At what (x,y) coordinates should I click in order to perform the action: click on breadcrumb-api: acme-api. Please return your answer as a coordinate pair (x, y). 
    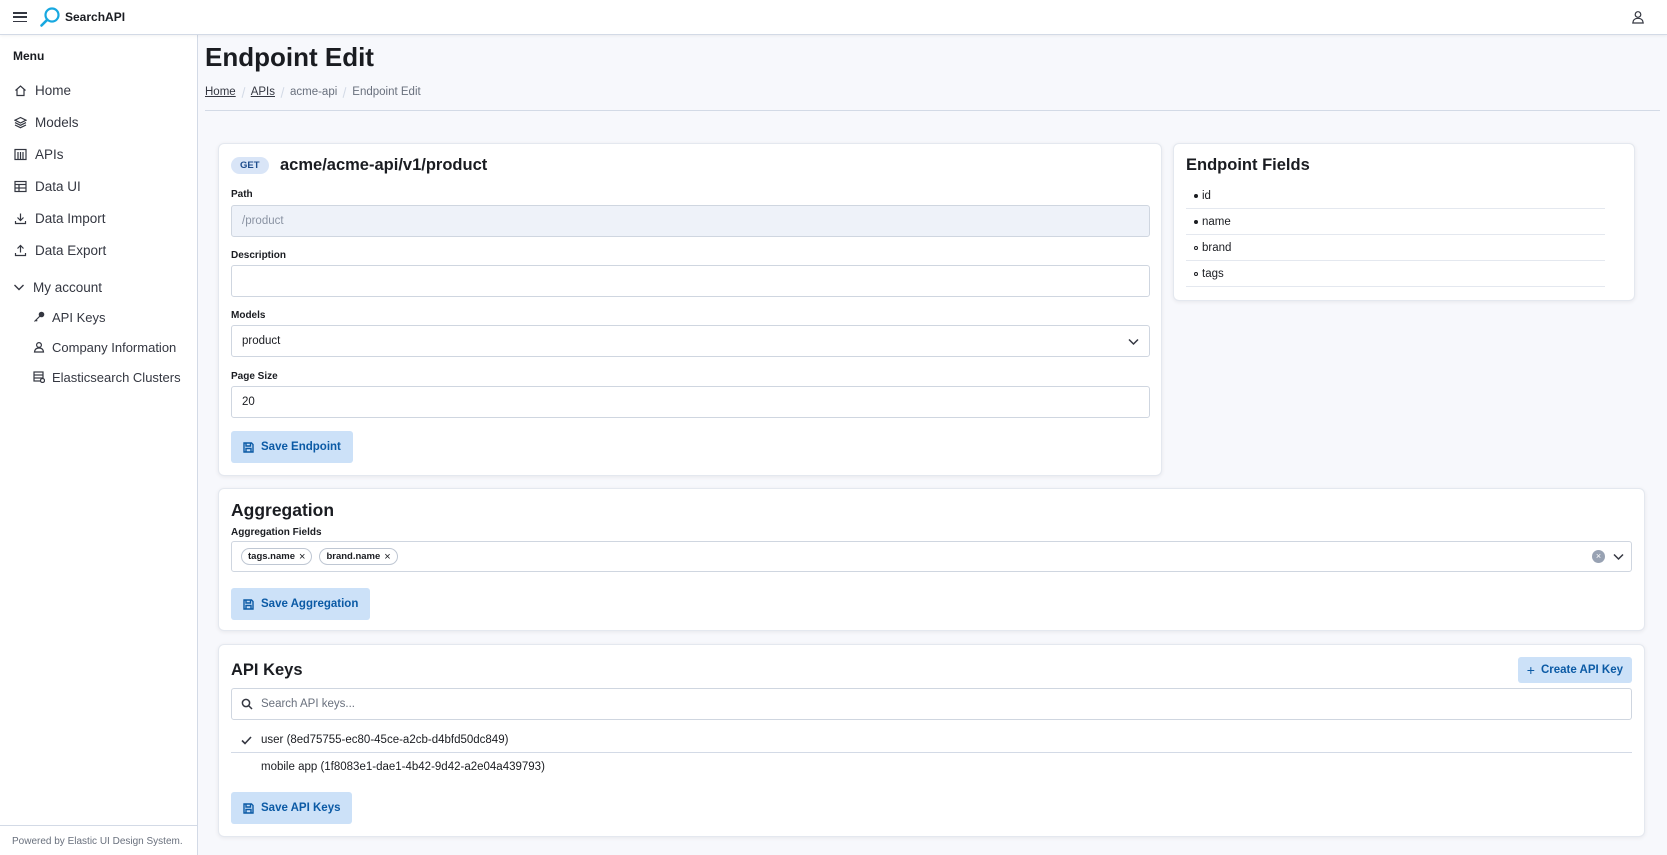
    Looking at the image, I should click on (313, 92).